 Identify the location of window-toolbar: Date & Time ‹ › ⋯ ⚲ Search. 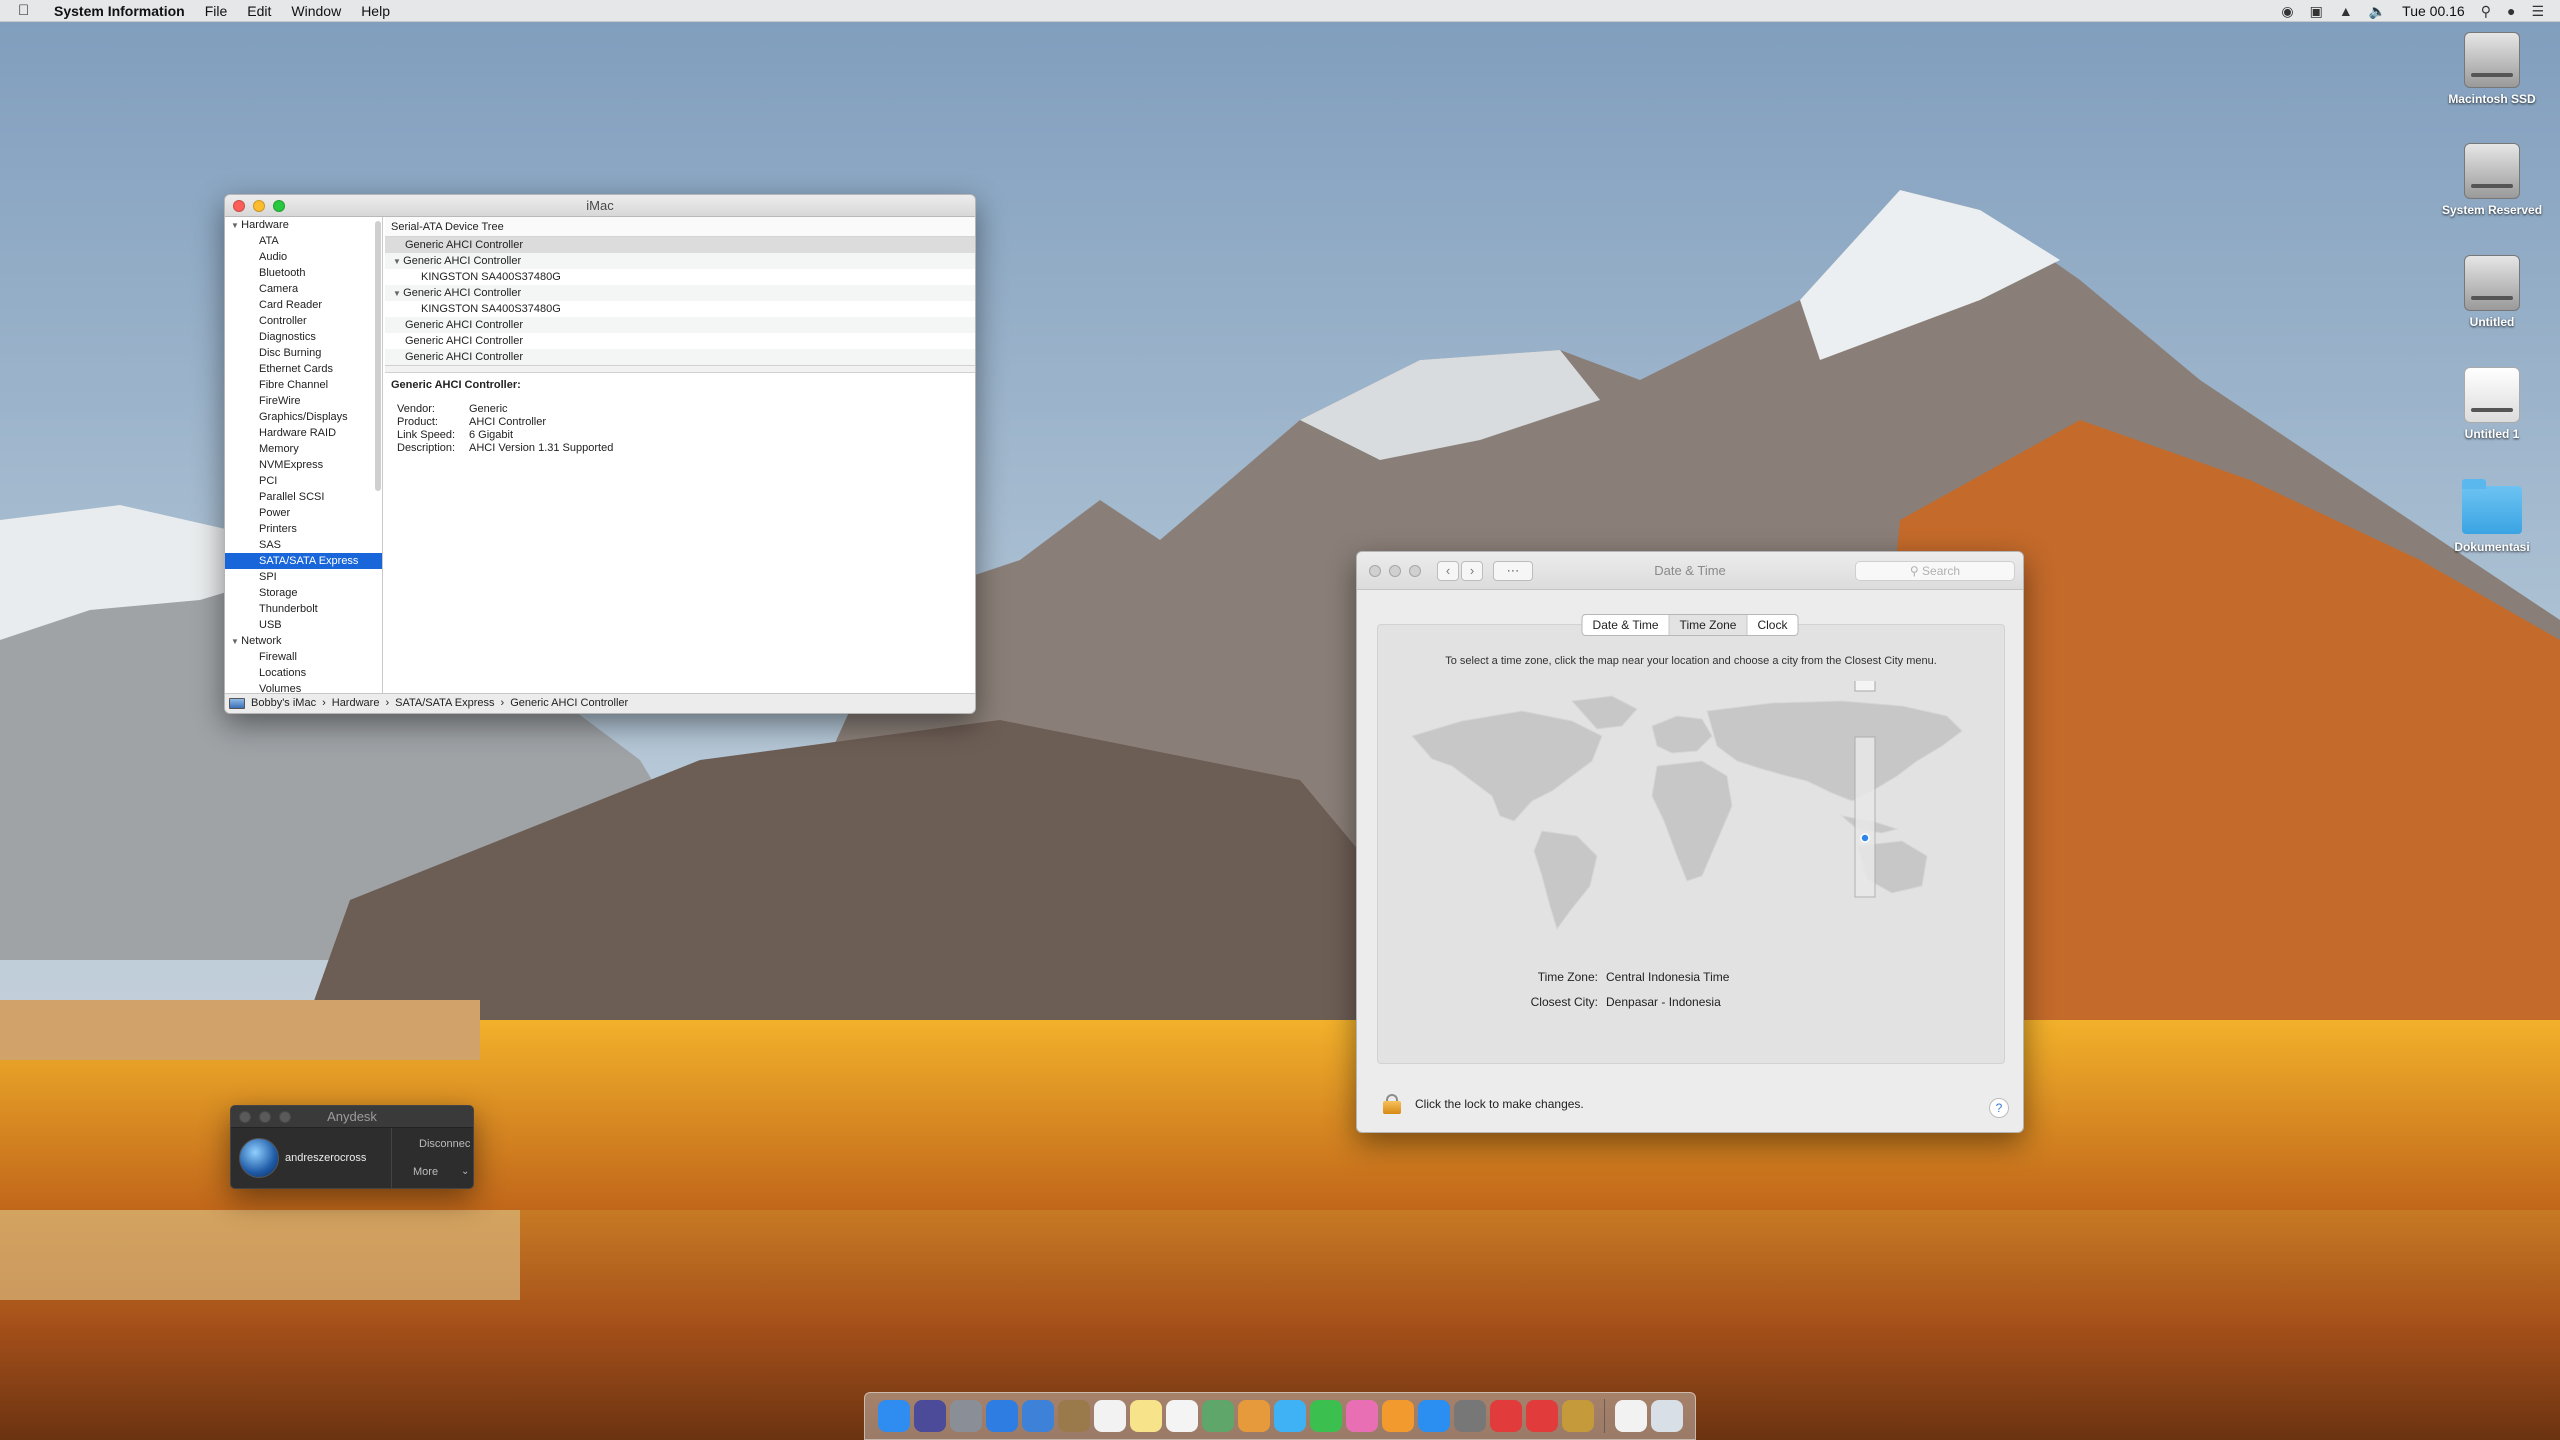
(1690, 571).